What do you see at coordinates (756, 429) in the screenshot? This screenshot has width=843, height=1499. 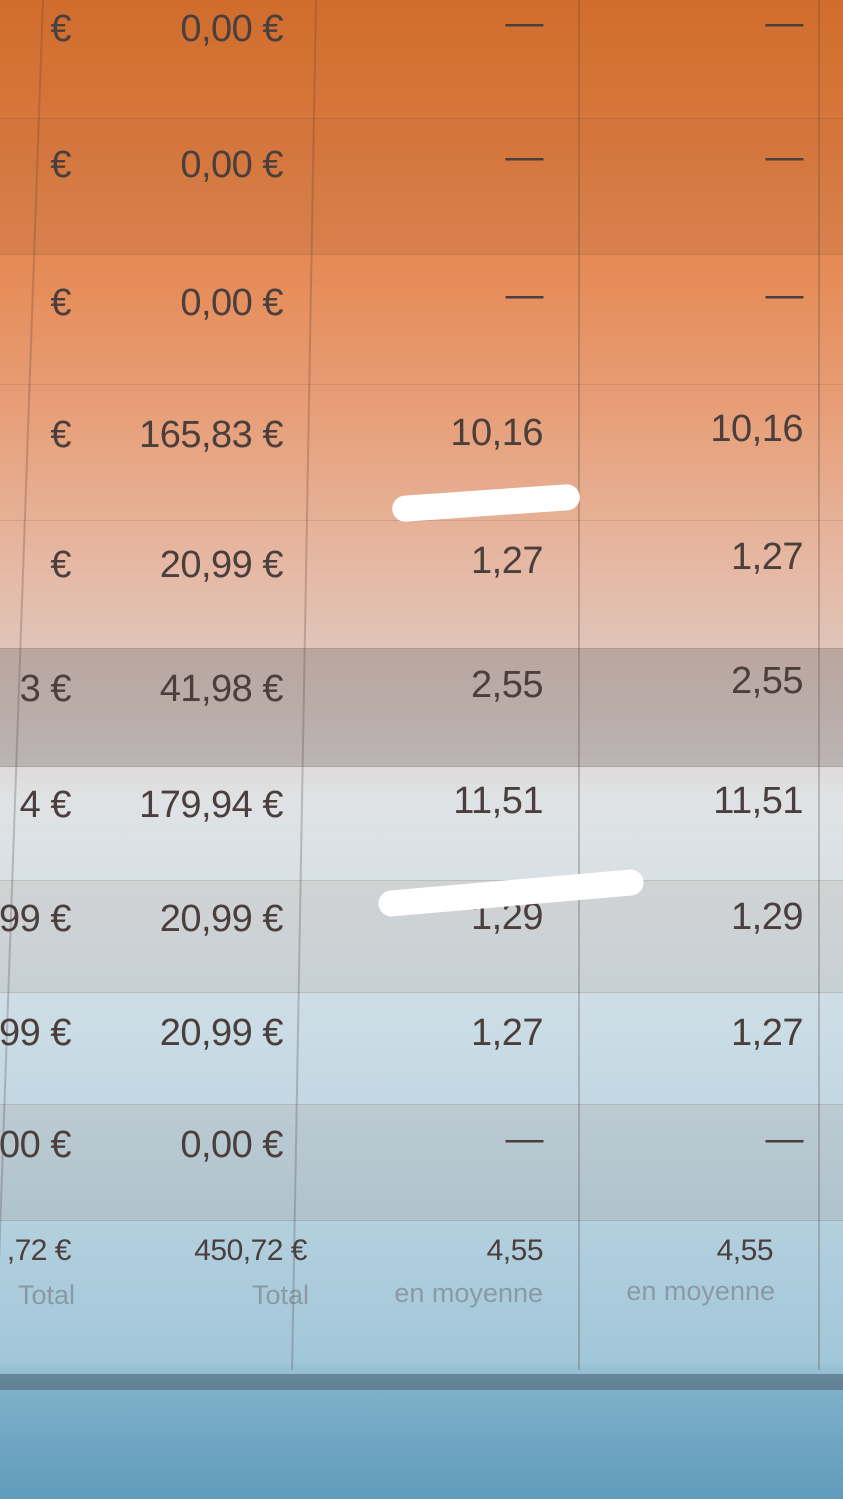 I see `cell-col3: 10,16` at bounding box center [756, 429].